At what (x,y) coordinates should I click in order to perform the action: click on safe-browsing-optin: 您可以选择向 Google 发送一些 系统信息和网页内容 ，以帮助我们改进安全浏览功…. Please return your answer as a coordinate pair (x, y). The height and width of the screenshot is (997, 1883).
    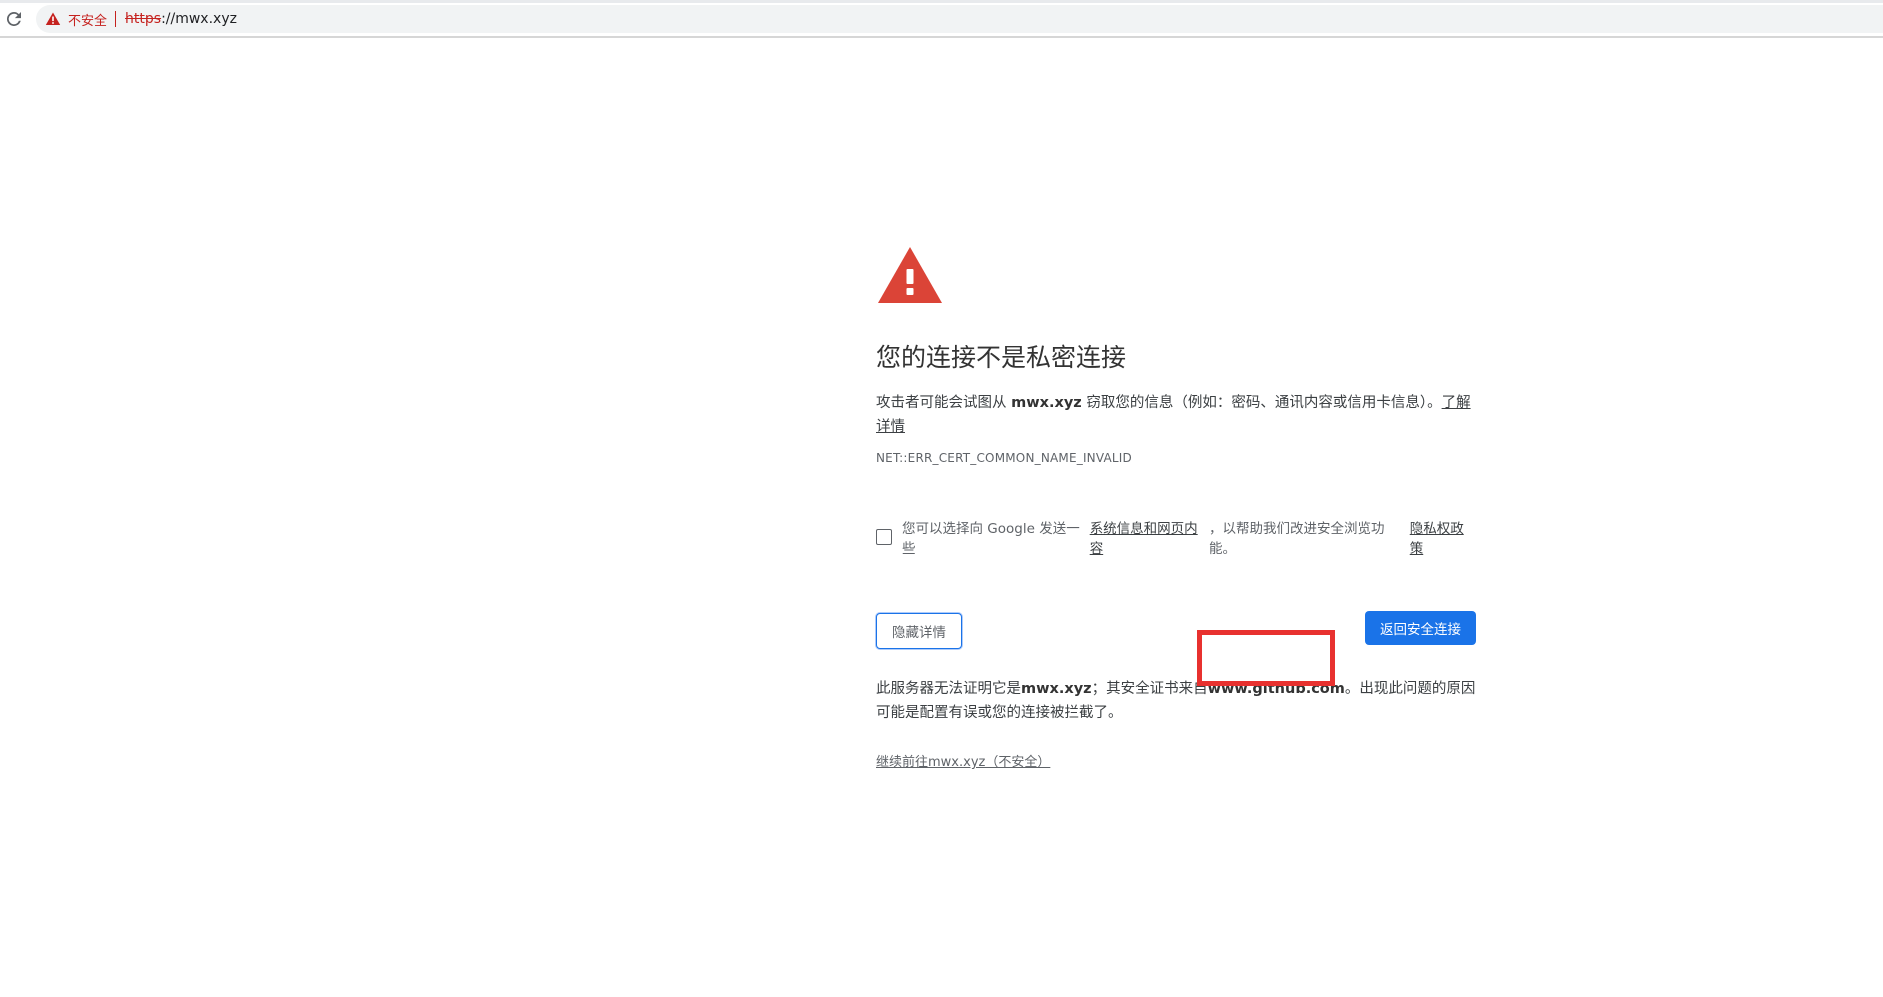
    Looking at the image, I should click on (1176, 537).